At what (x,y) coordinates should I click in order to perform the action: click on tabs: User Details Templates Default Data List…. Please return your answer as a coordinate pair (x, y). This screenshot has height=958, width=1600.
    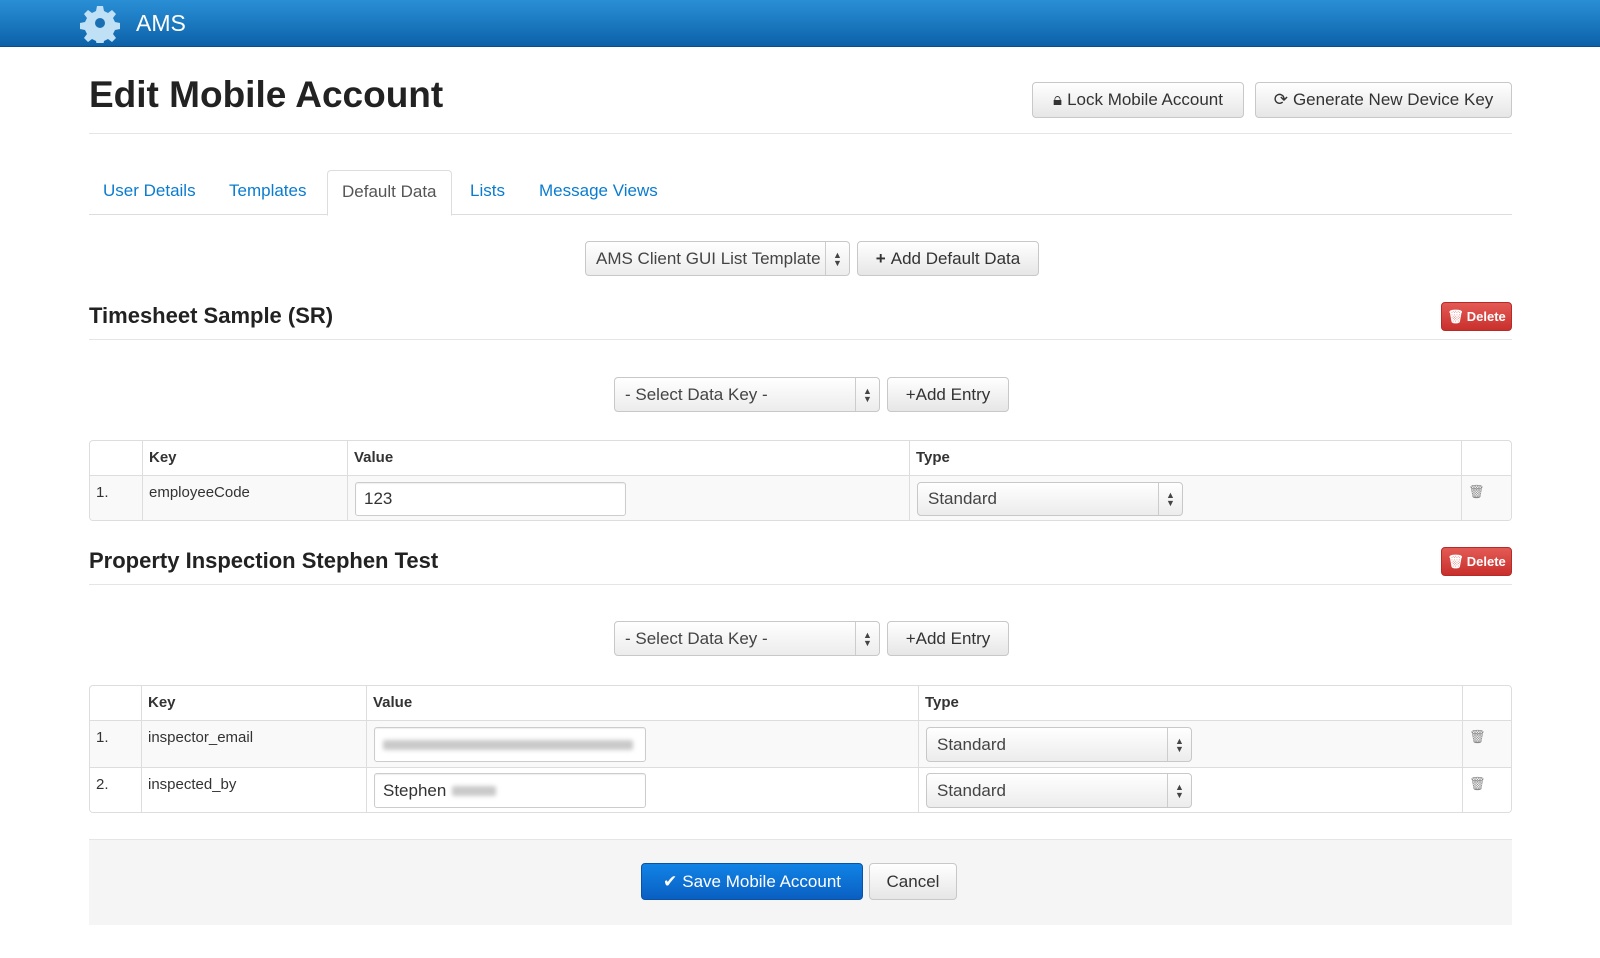
    Looking at the image, I should click on (800, 193).